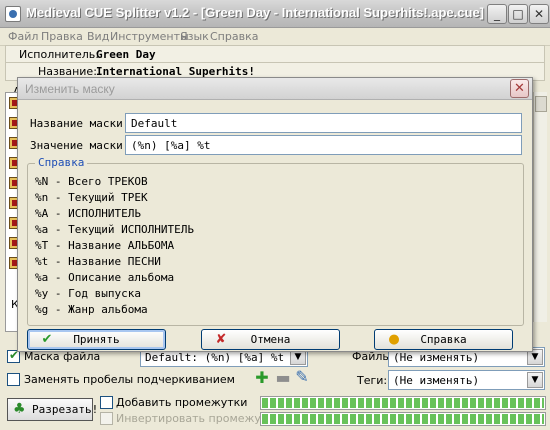 This screenshot has width=550, height=430. I want to click on artist-label: Исполнитель:, so click(59, 54).